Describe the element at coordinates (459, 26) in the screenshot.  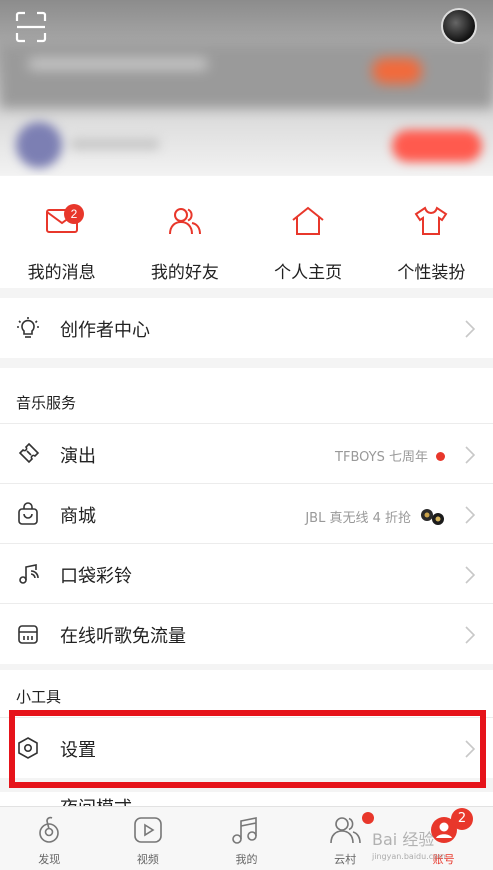
I see `avatar` at that location.